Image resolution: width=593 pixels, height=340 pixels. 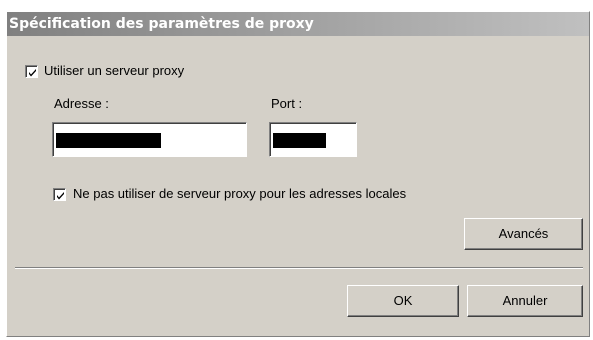 I want to click on address-redaction, so click(x=108, y=140).